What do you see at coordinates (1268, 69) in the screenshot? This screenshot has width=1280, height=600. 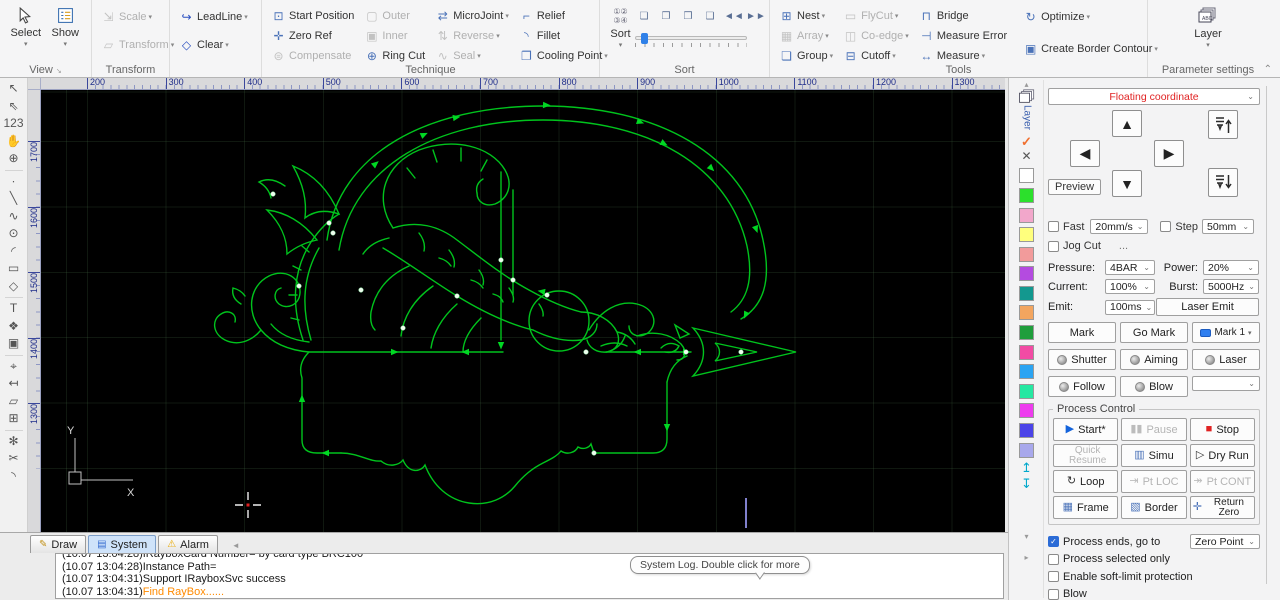 I see `collapse-ribbon-button: ⌃` at bounding box center [1268, 69].